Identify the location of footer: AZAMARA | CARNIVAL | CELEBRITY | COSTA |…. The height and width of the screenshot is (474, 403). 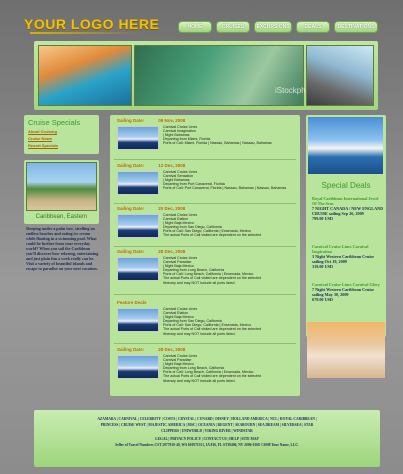
(207, 438).